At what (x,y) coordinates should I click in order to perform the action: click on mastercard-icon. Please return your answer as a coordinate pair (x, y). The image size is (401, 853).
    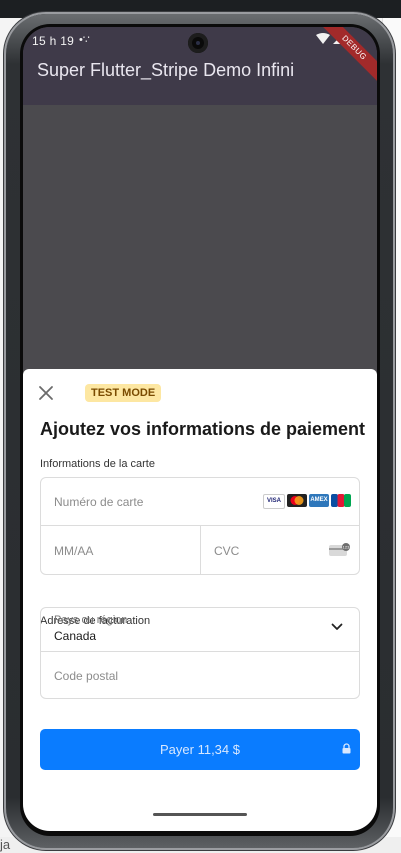
    Looking at the image, I should click on (297, 500).